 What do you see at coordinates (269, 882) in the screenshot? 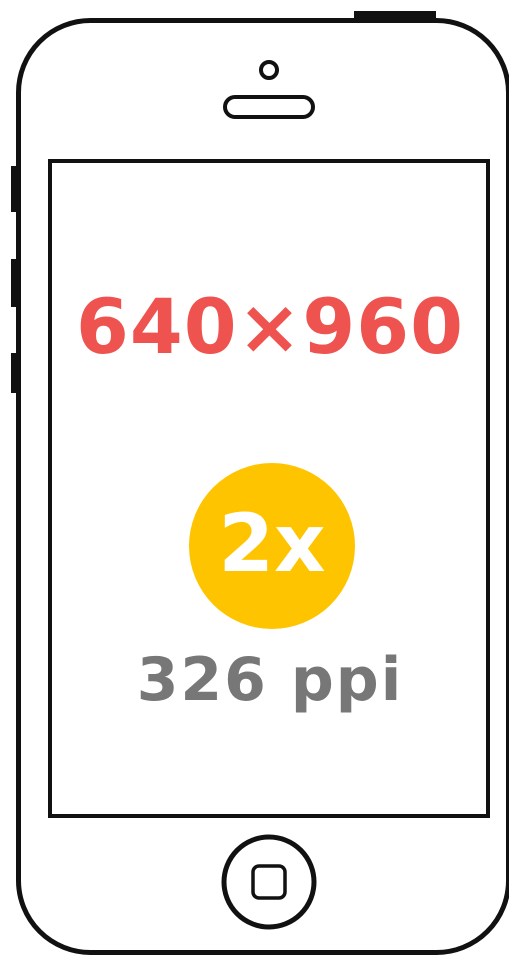
I see `home-button` at bounding box center [269, 882].